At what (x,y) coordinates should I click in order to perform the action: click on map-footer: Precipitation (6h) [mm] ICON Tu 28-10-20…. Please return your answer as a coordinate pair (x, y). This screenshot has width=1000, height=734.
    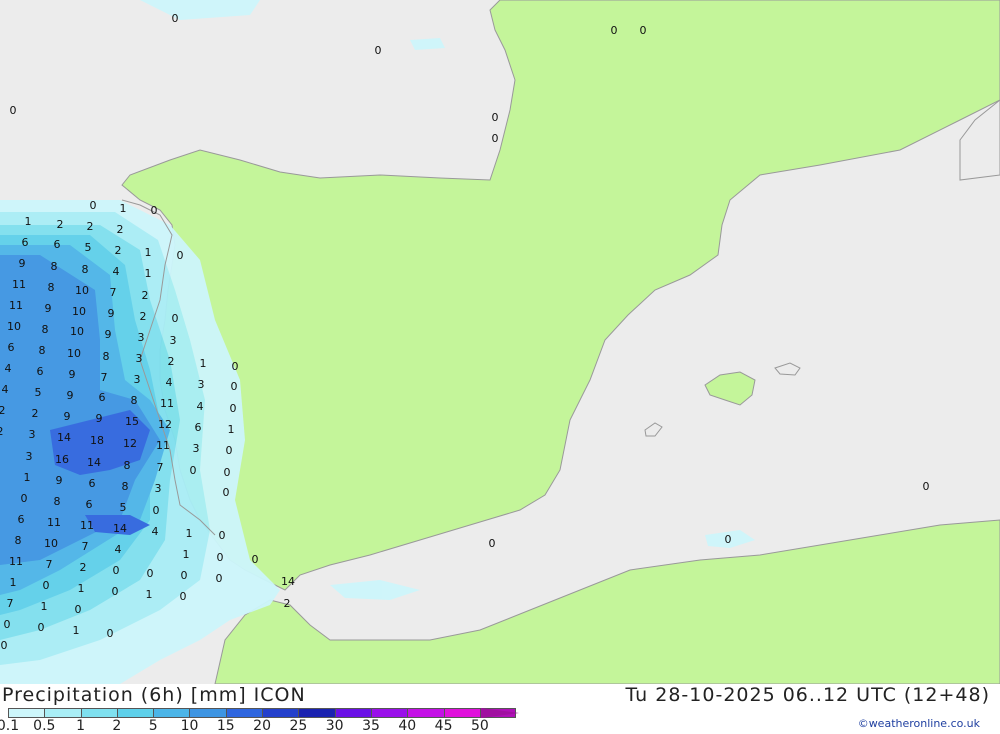
    Looking at the image, I should click on (500, 709).